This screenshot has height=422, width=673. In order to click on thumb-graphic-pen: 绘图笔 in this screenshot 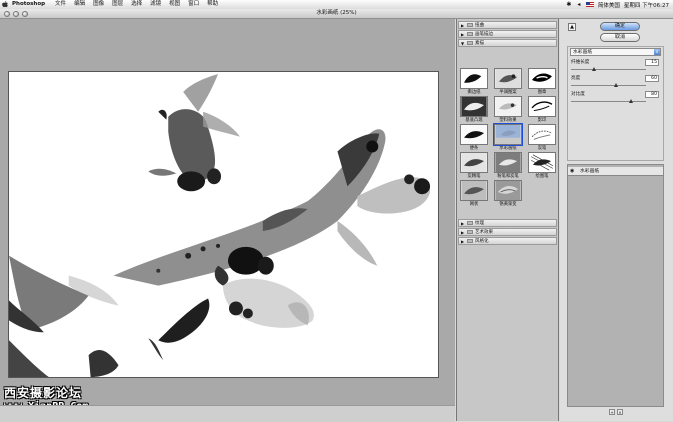, I will do `click(542, 167)`.